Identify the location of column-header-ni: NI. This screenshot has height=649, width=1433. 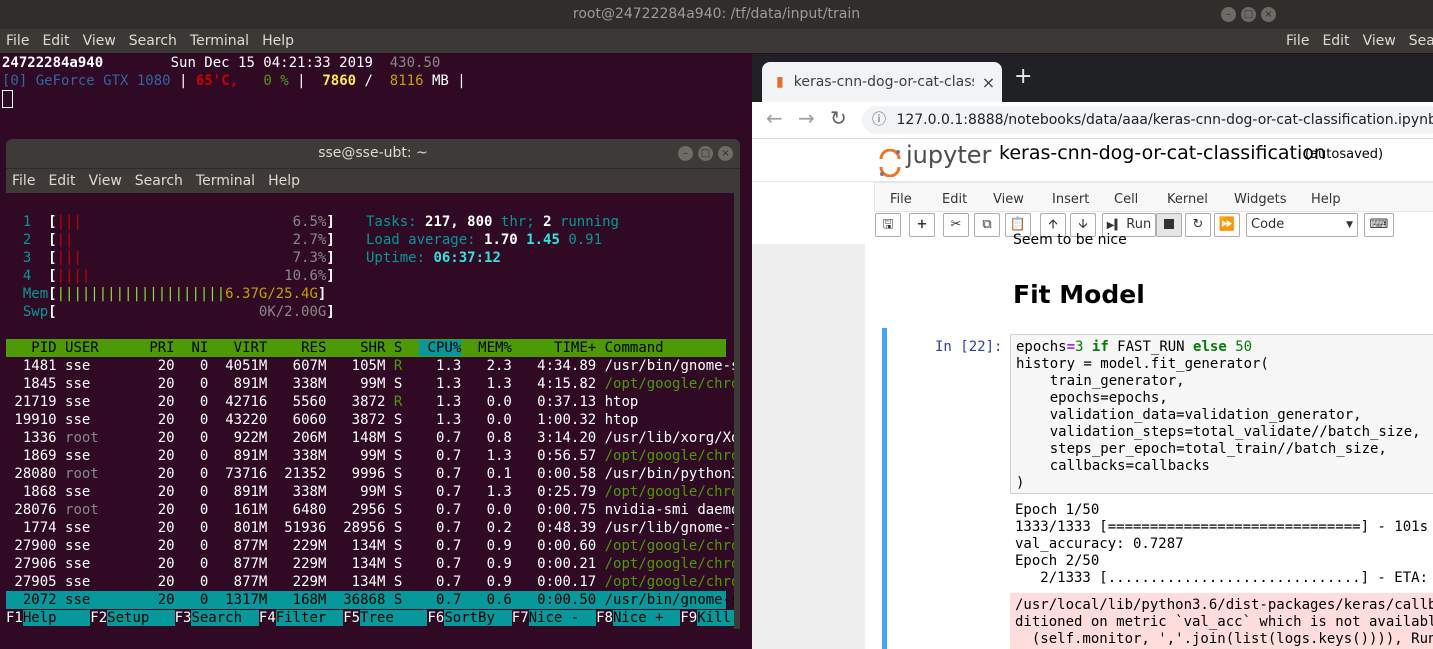
(195, 348).